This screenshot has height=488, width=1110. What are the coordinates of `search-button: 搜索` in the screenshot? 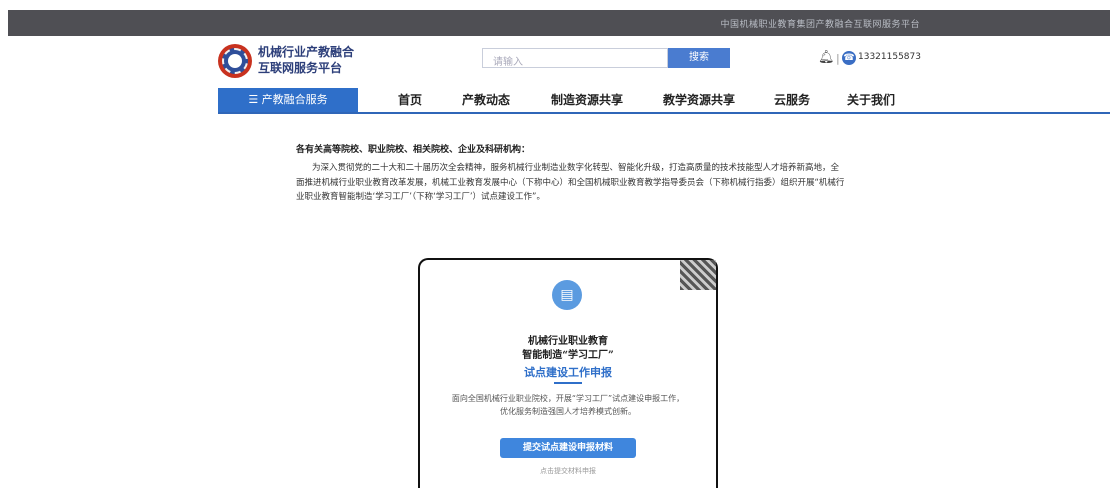 It's located at (699, 58).